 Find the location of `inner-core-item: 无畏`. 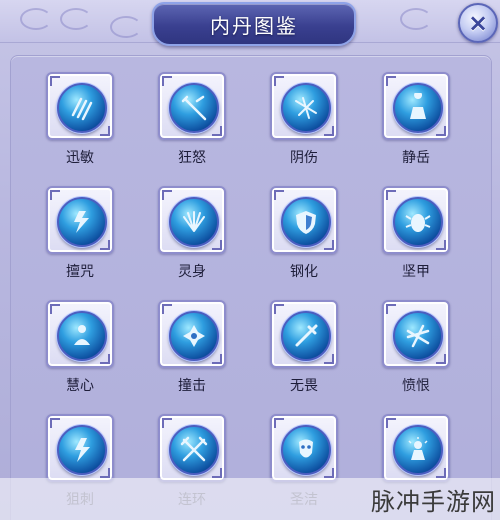

inner-core-item: 无畏 is located at coordinates (291, 342).